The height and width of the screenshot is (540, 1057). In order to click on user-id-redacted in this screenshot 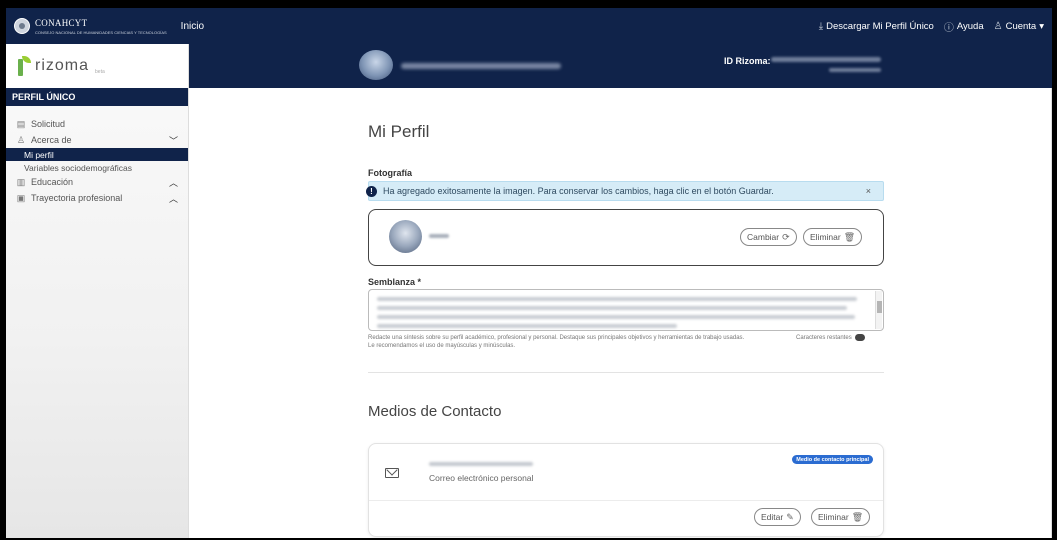, I will do `click(855, 70)`.